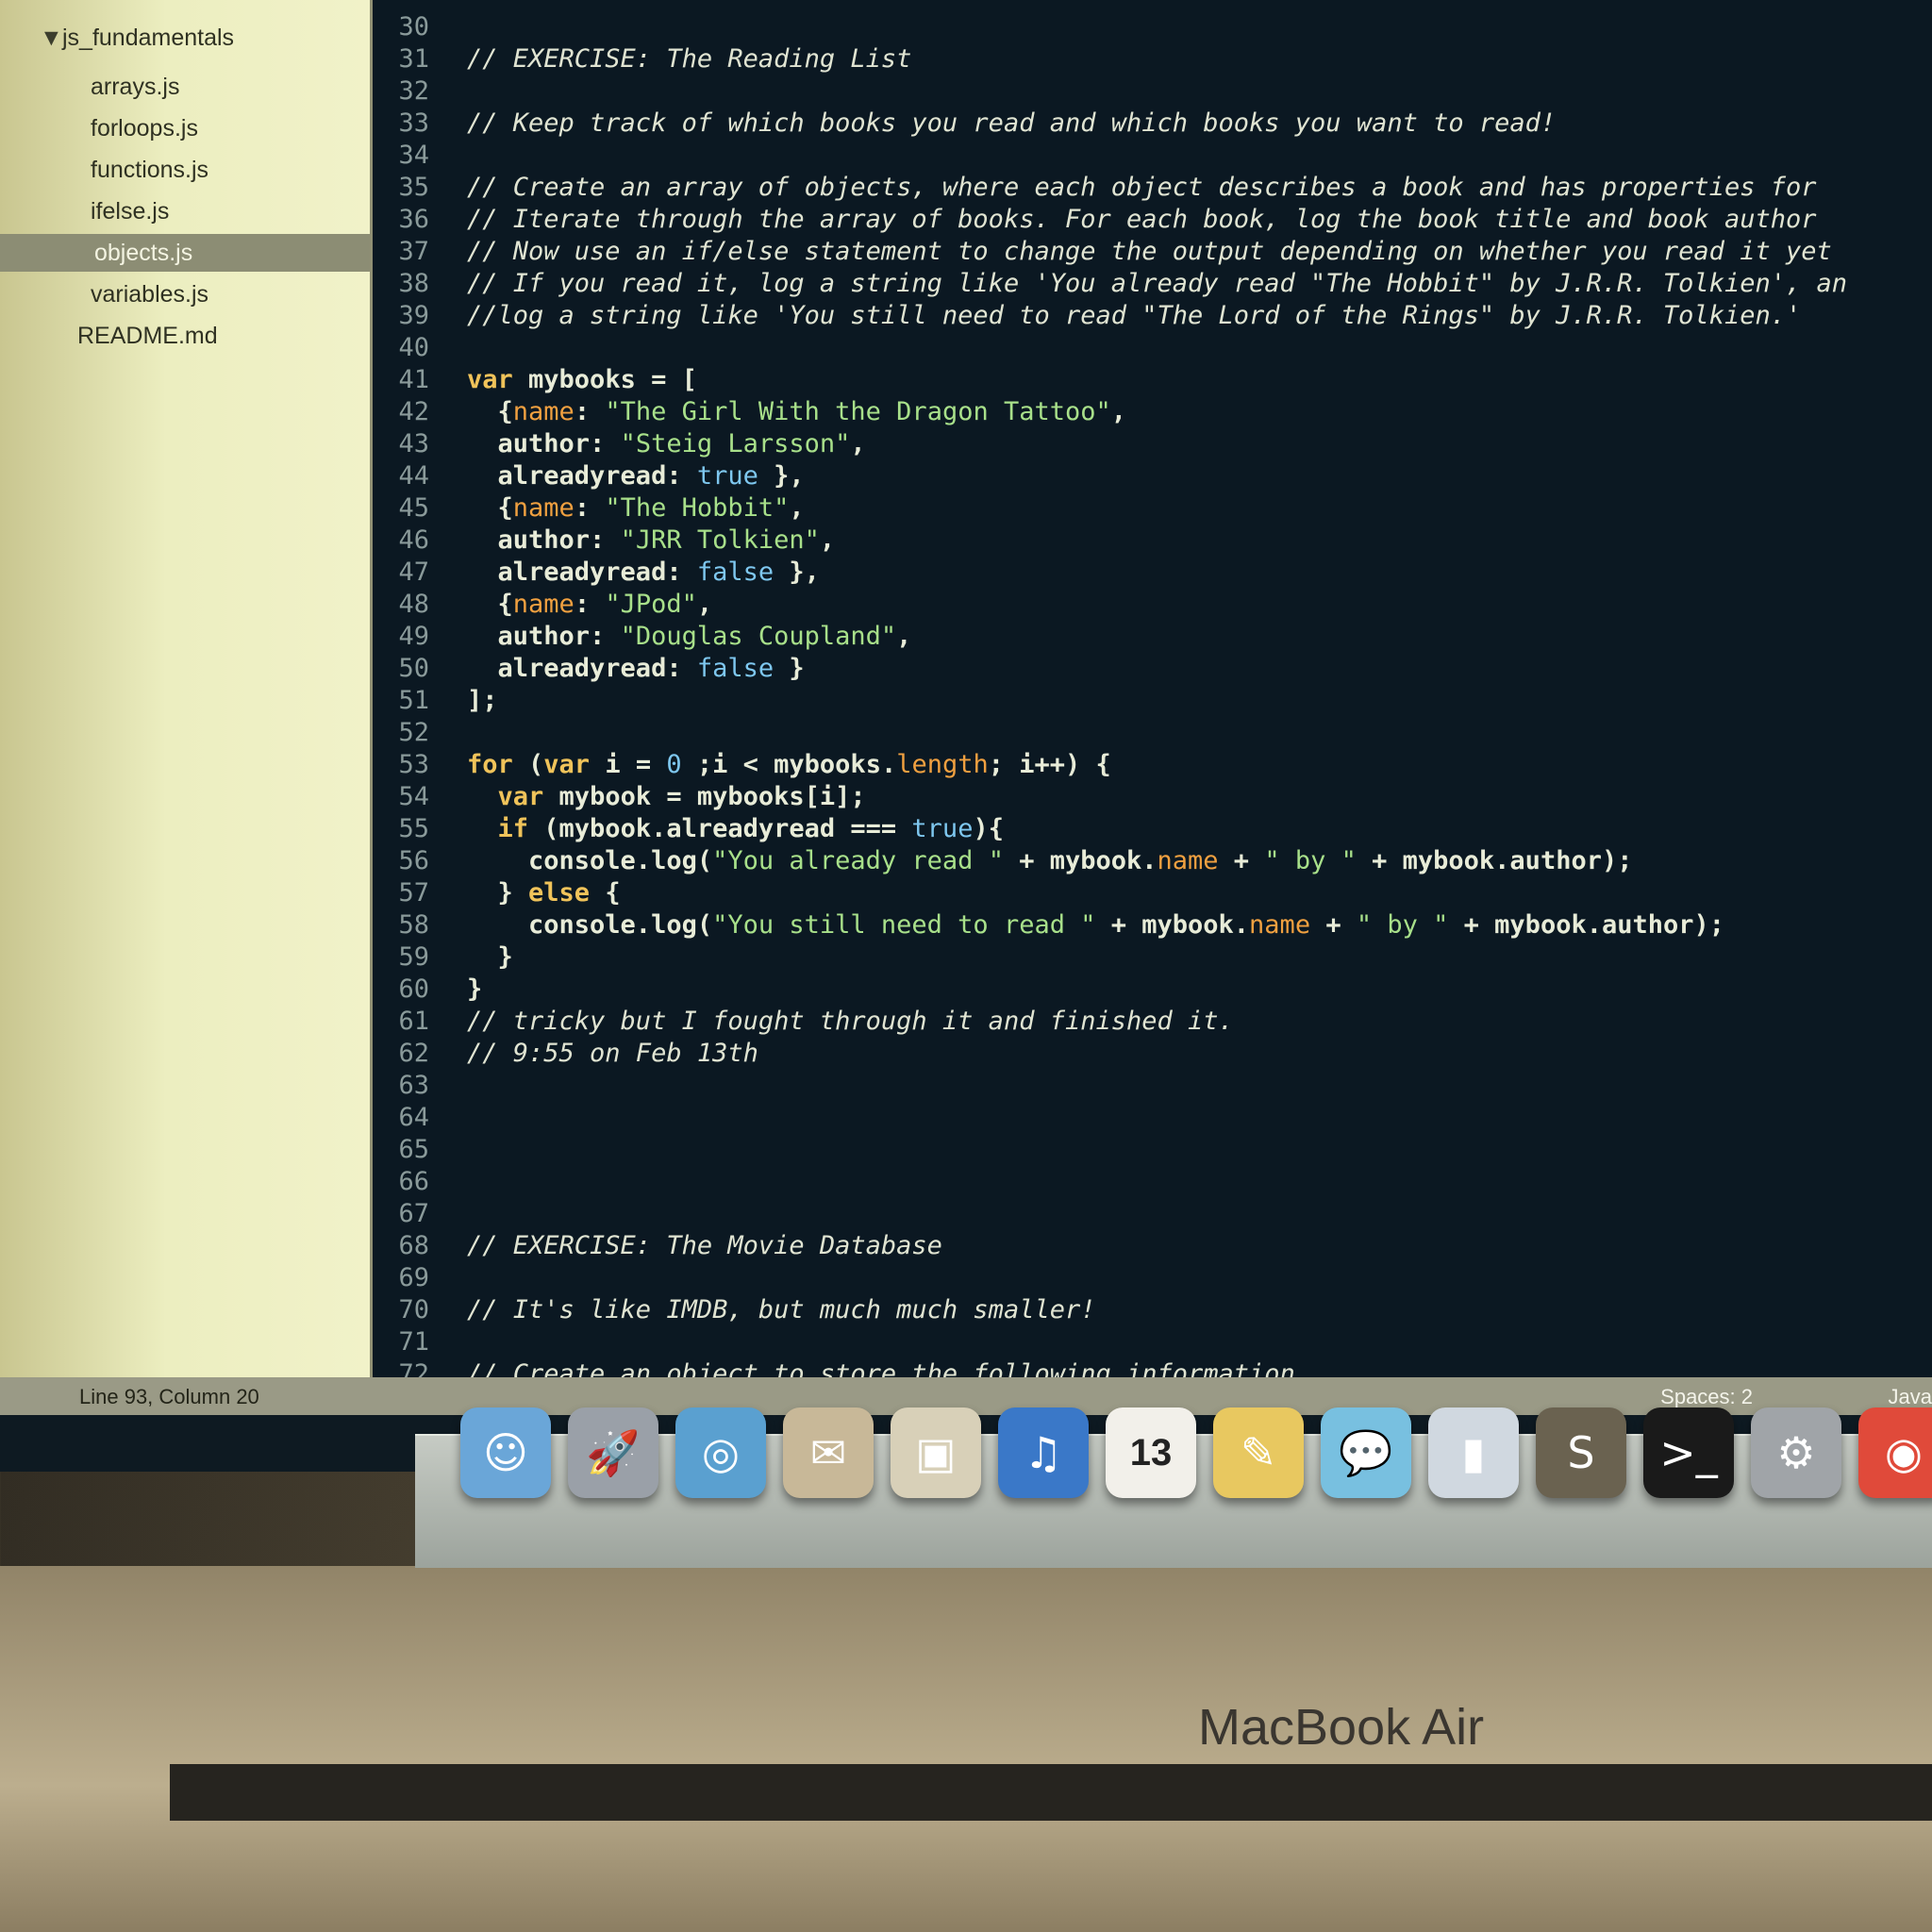  What do you see at coordinates (413, 732) in the screenshot?
I see `line-number: 52` at bounding box center [413, 732].